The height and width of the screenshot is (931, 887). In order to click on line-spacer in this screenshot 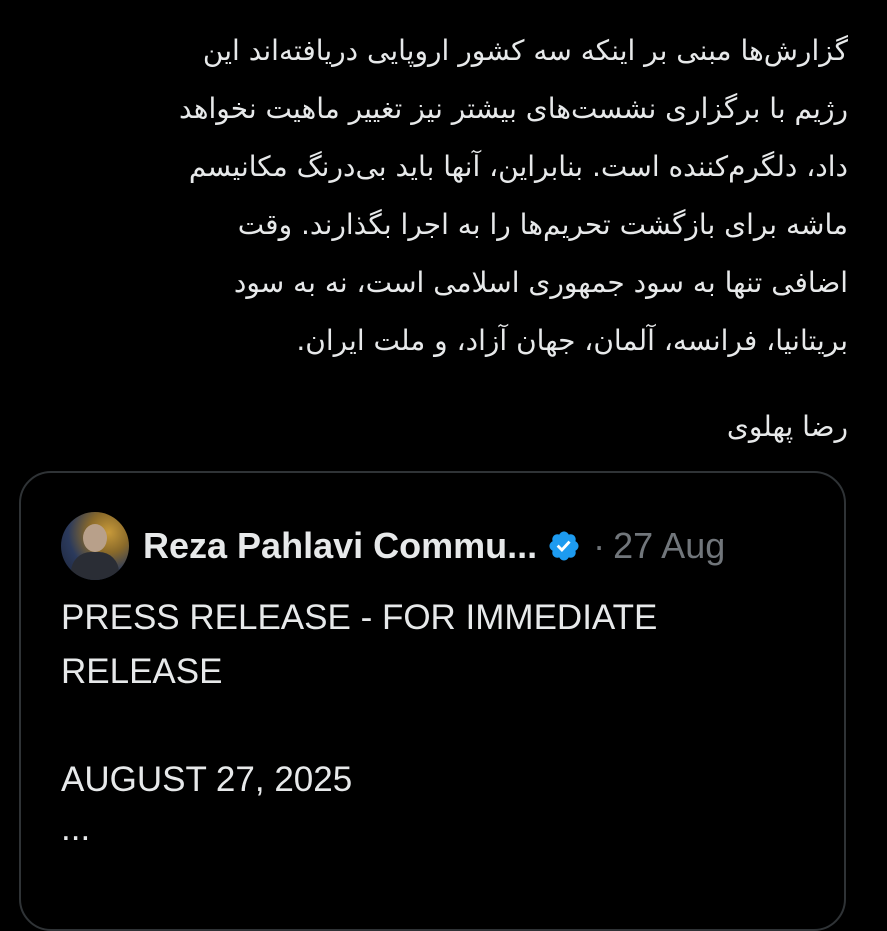, I will do `click(432, 726)`.